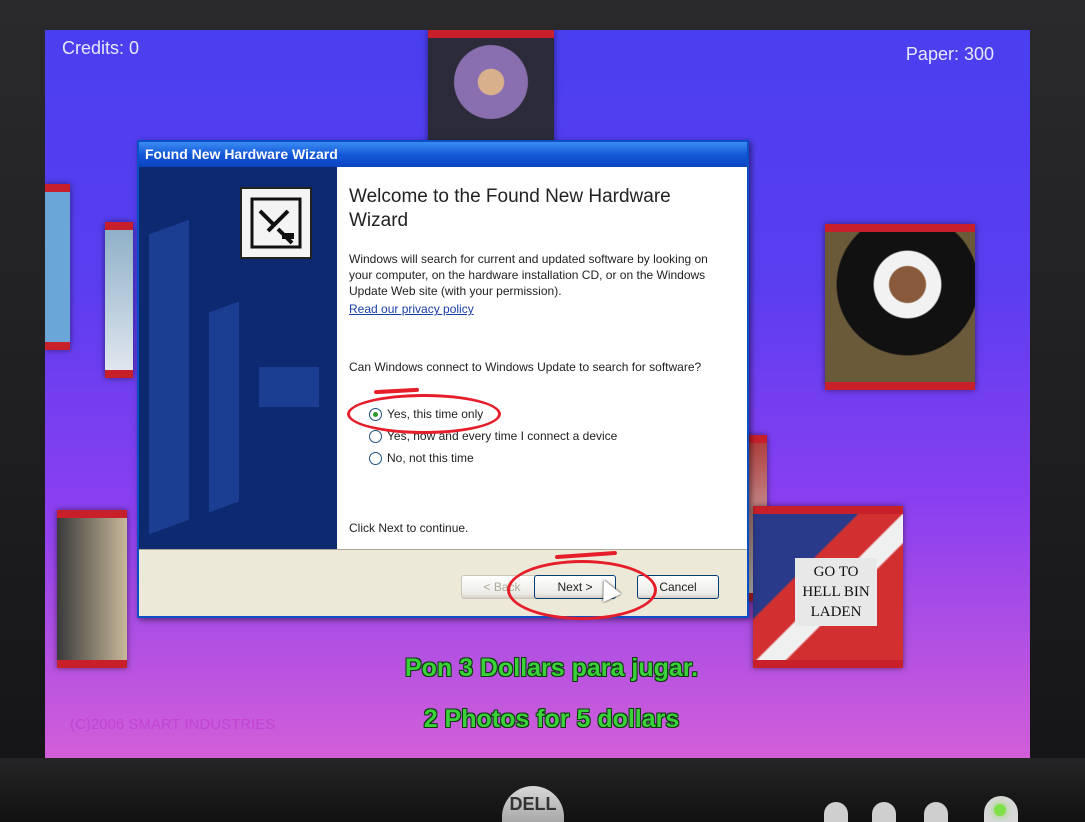 The height and width of the screenshot is (822, 1085). Describe the element at coordinates (836, 812) in the screenshot. I see `monitor-menu-button` at that location.